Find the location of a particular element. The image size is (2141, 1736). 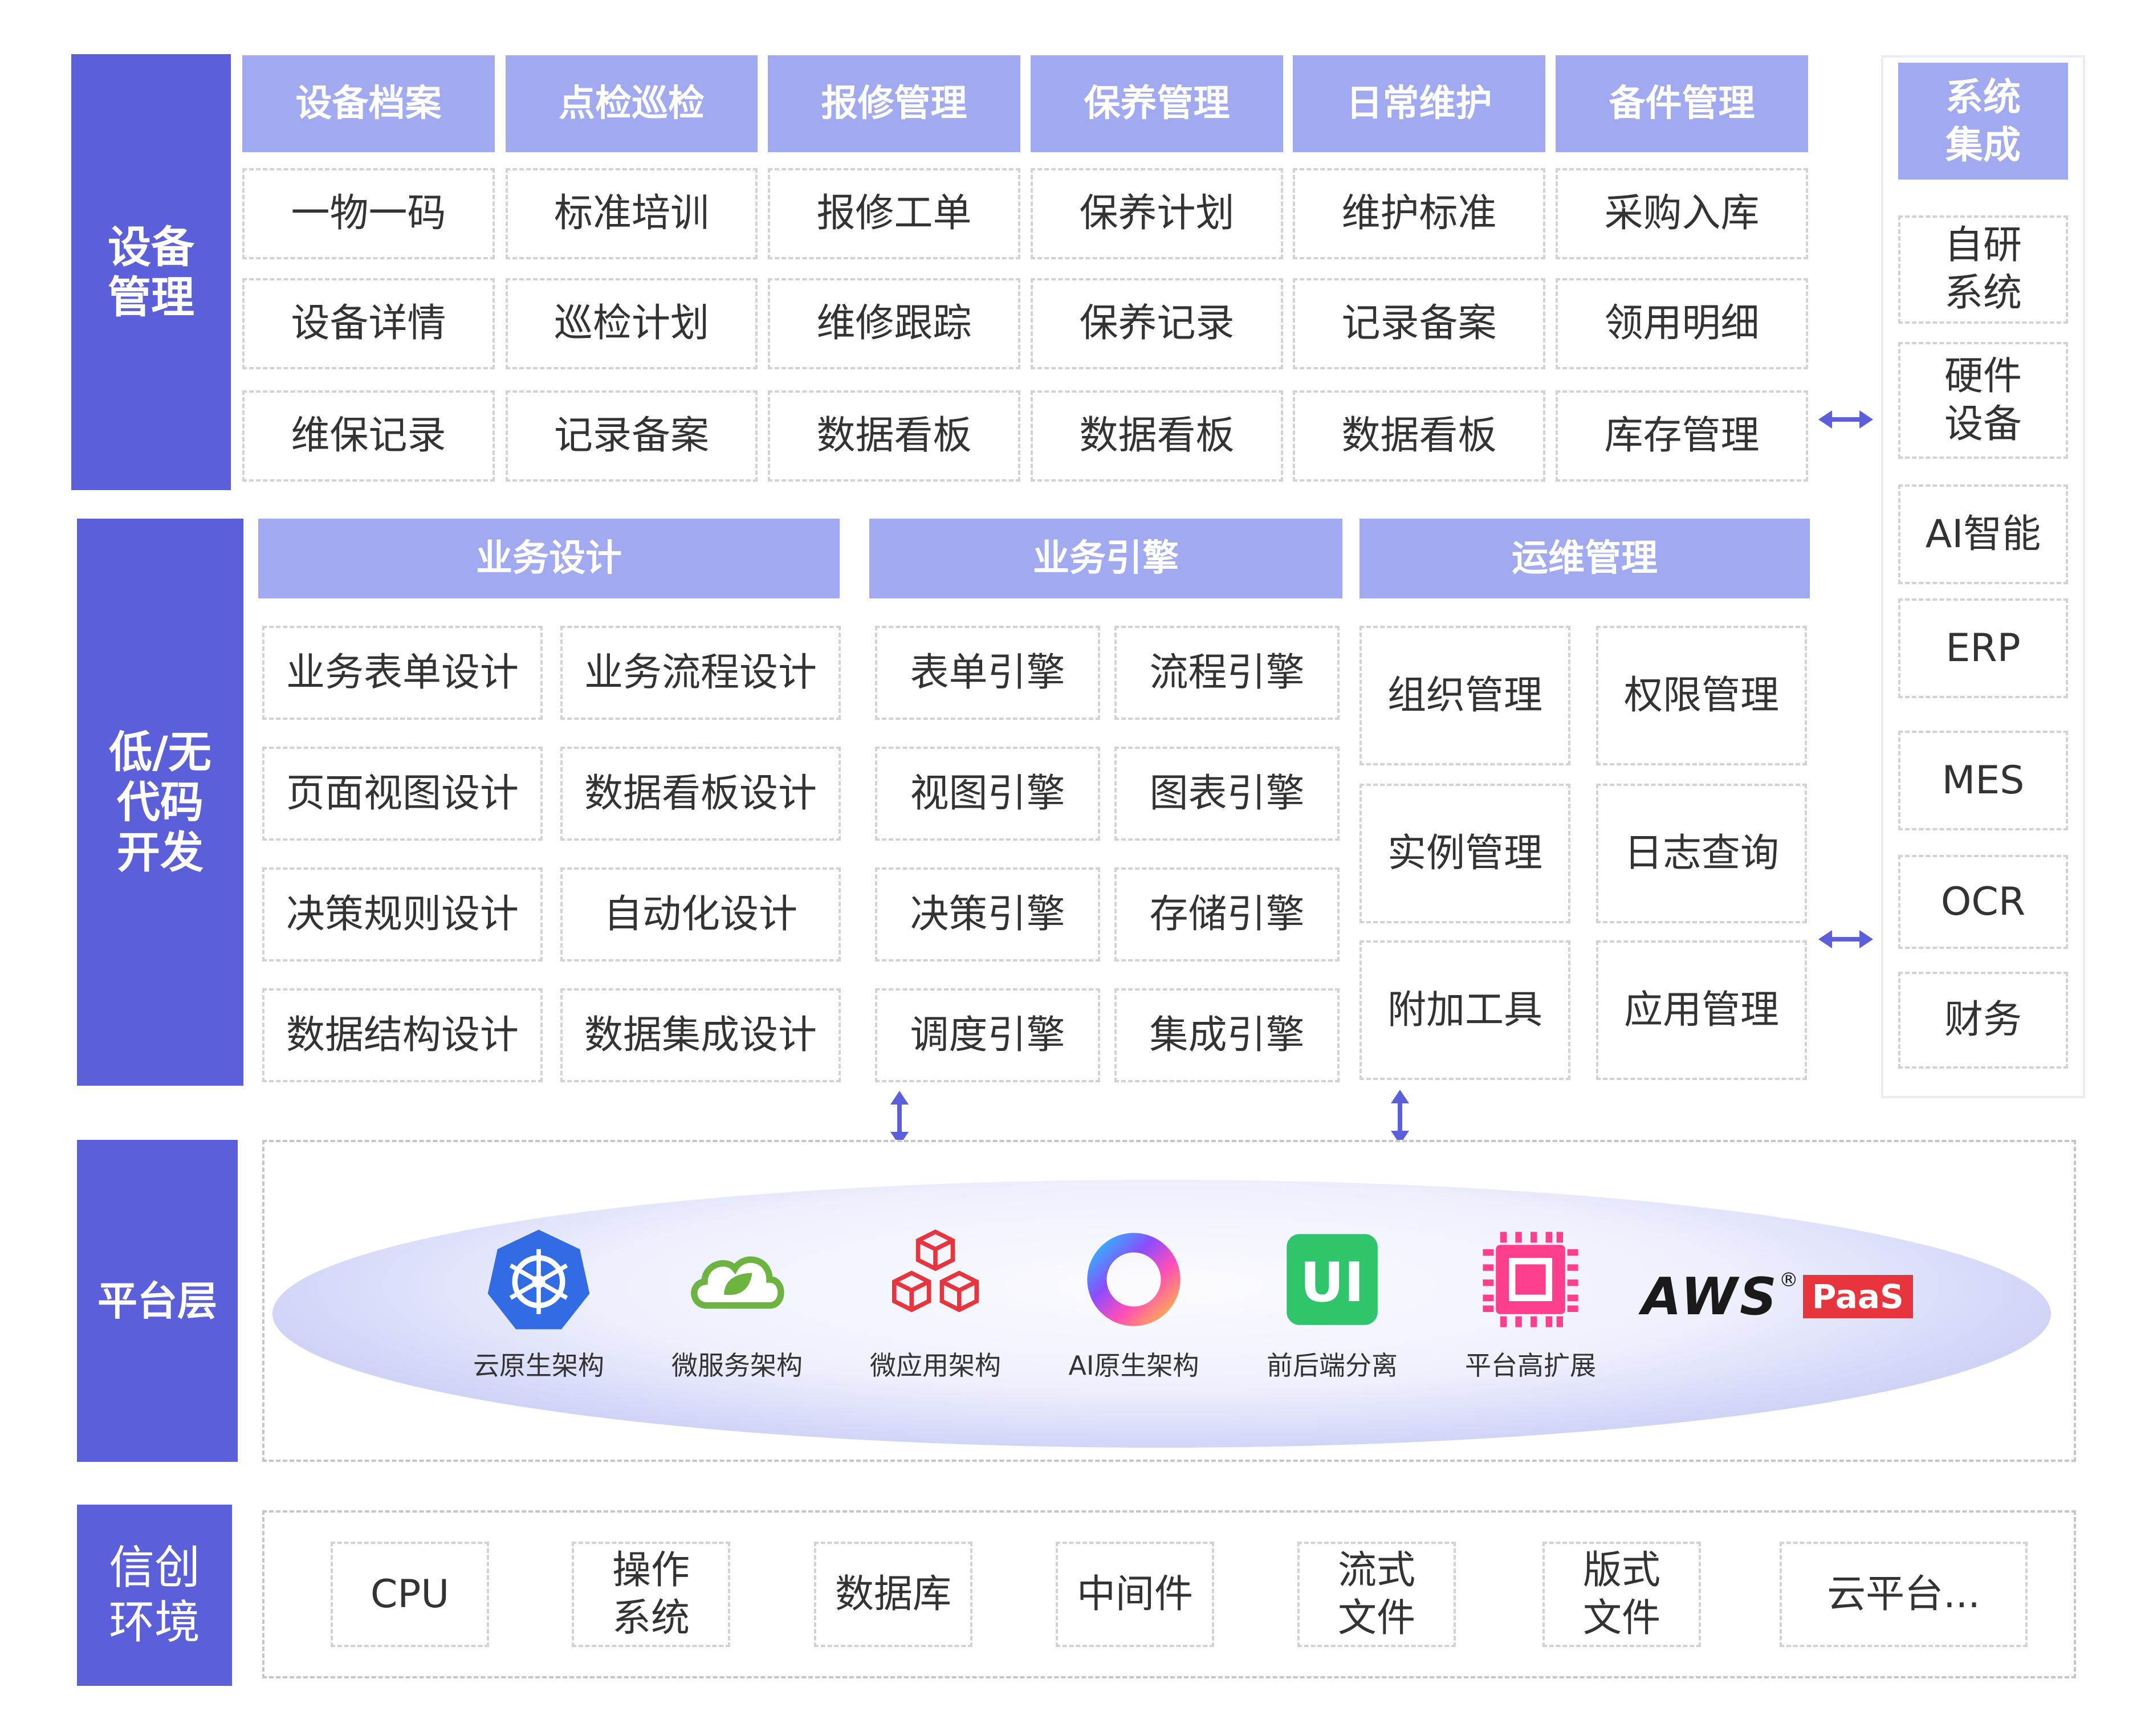

header-ops-management: 运维管理 is located at coordinates (1585, 558).